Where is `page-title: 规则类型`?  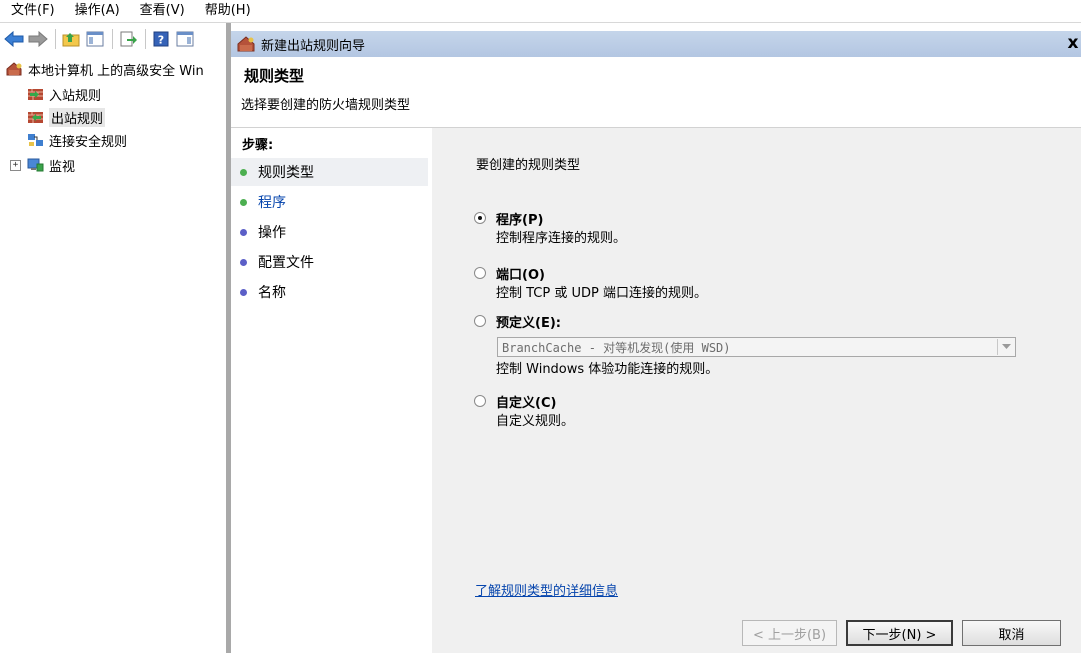 page-title: 规则类型 is located at coordinates (274, 76).